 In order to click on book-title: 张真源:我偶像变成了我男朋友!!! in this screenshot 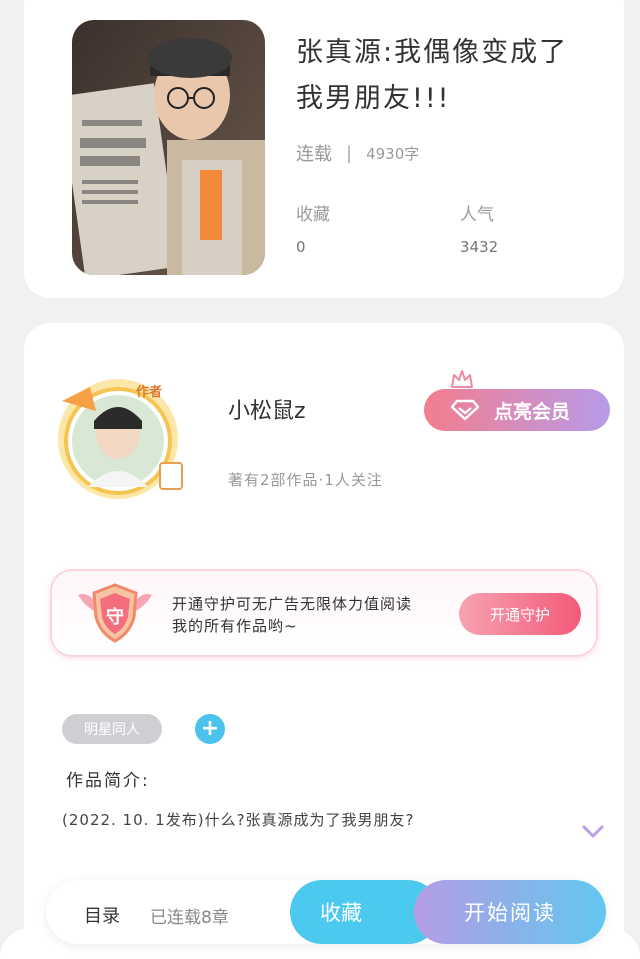, I will do `click(432, 75)`.